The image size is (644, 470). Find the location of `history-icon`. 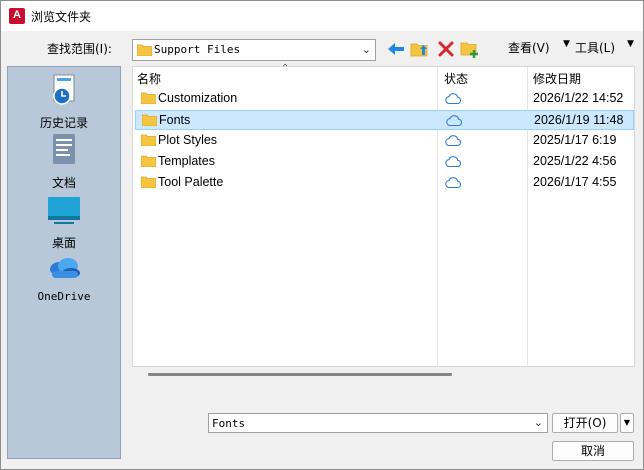

history-icon is located at coordinates (64, 89).